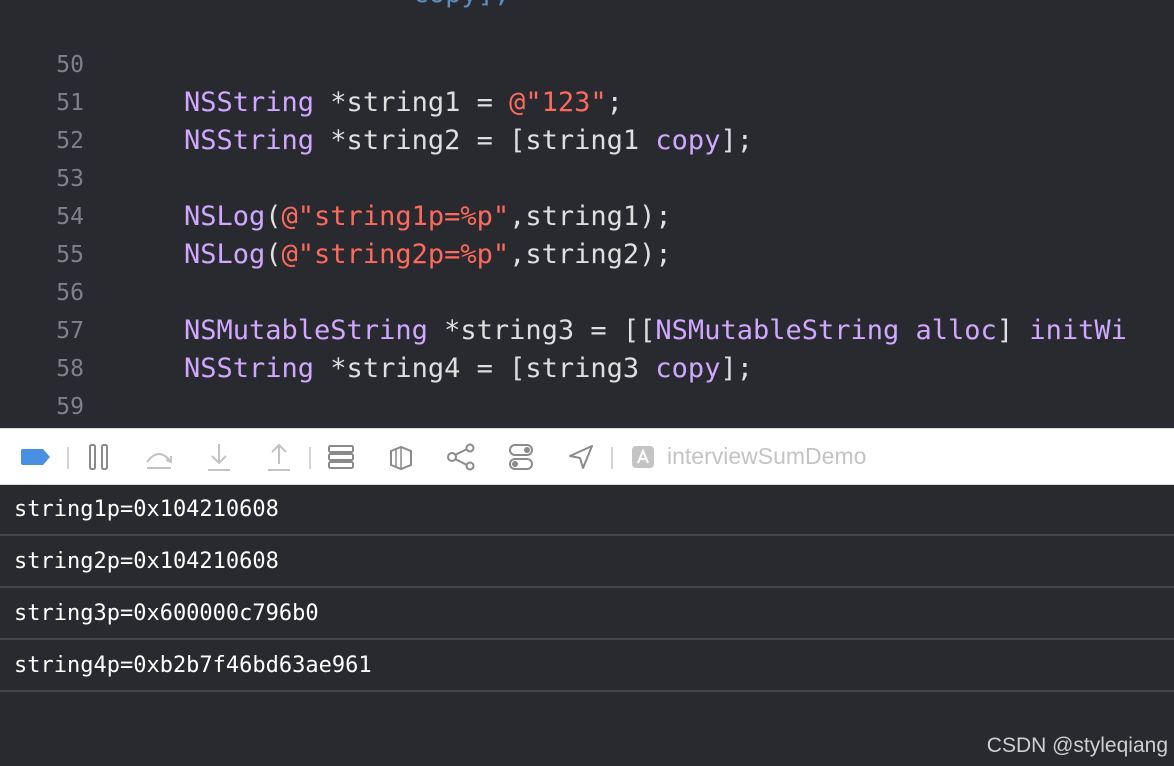 The width and height of the screenshot is (1174, 766). What do you see at coordinates (587, 562) in the screenshot?
I see `console-output-line: string2p=0x104210608` at bounding box center [587, 562].